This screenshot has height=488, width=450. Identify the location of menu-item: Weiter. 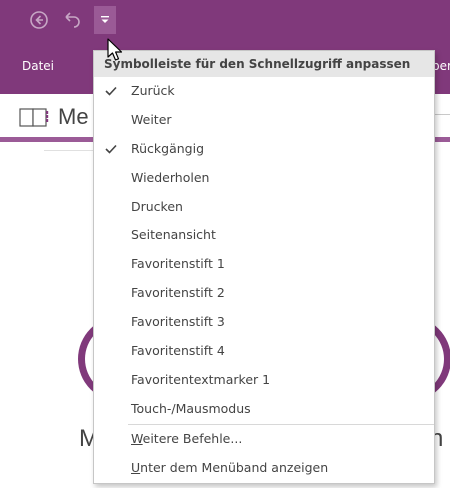
(264, 120).